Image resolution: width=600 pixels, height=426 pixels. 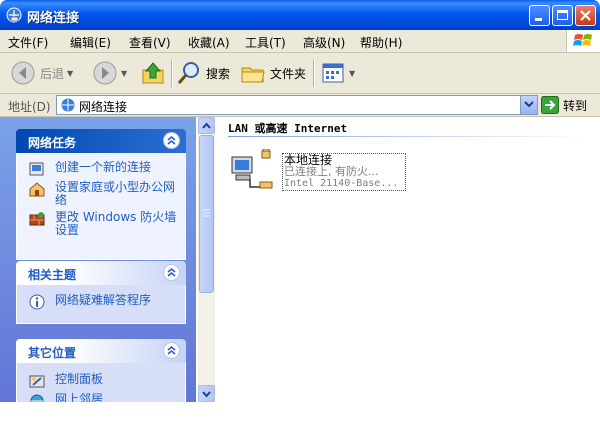 What do you see at coordinates (209, 42) in the screenshot?
I see `menu-favorites: 收藏(A)` at bounding box center [209, 42].